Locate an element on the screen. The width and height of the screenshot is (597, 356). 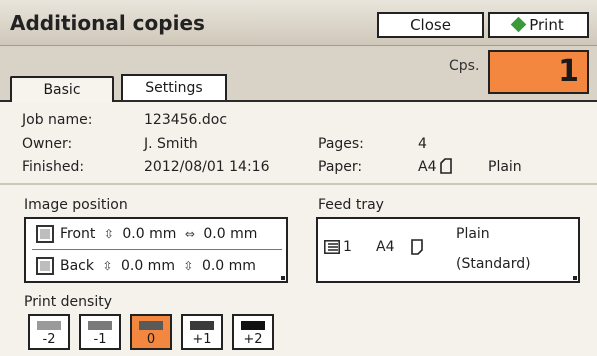
pages-label: Pages: is located at coordinates (341, 144).